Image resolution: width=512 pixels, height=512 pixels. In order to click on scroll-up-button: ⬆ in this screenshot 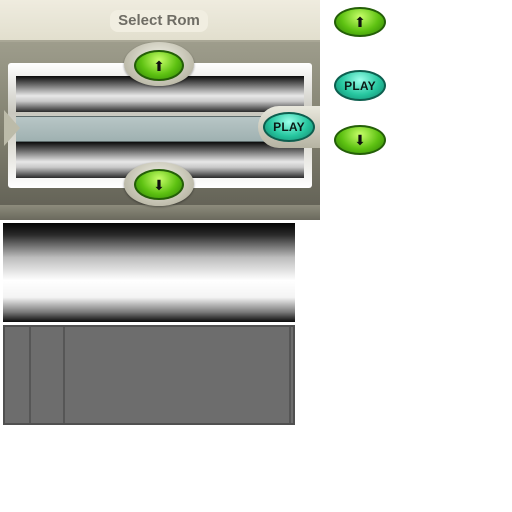, I will do `click(159, 65)`.